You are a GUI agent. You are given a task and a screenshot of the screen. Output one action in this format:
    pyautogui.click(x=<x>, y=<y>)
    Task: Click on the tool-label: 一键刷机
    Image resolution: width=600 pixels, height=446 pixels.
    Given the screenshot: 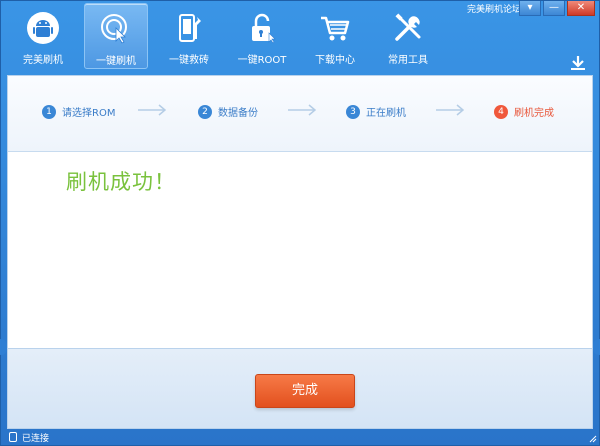 What is the action you would take?
    pyautogui.click(x=116, y=61)
    